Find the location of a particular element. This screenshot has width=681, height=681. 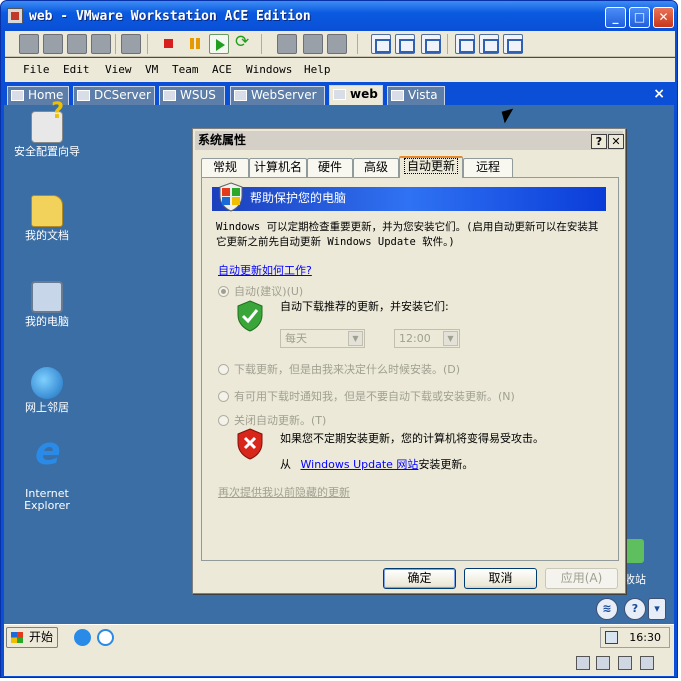

usb-icon is located at coordinates (647, 663).